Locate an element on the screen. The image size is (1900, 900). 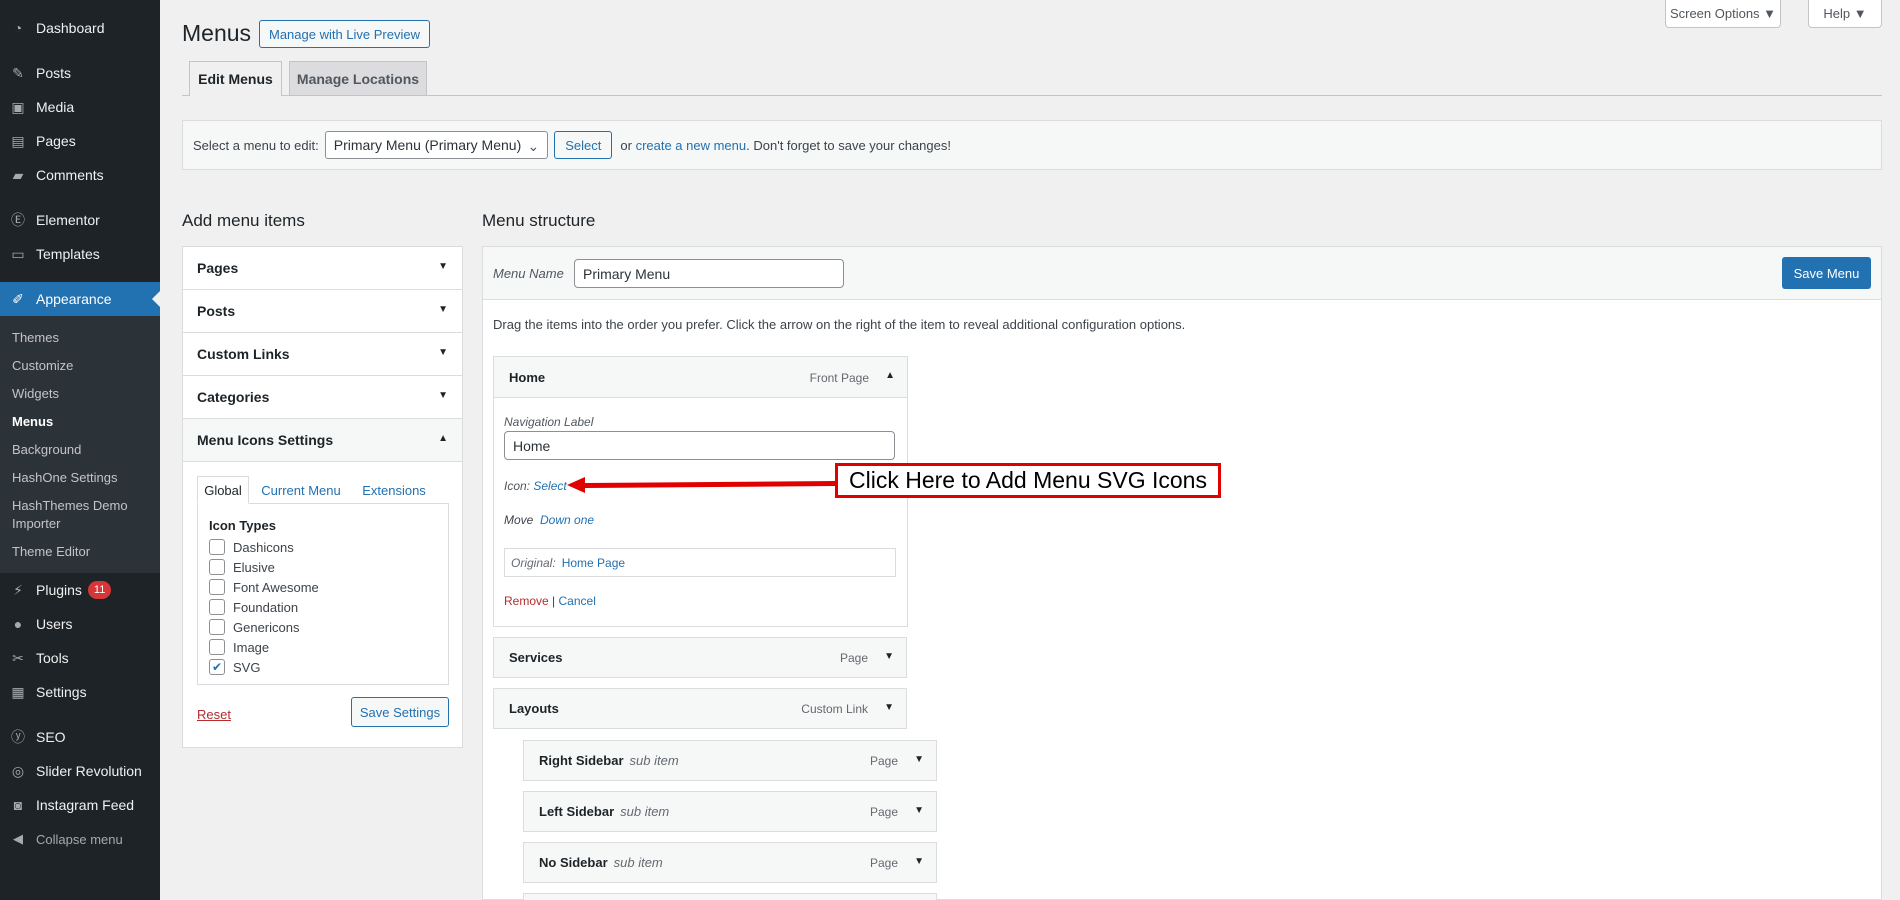
accordion-posts: Posts ▼ is located at coordinates (322, 311).